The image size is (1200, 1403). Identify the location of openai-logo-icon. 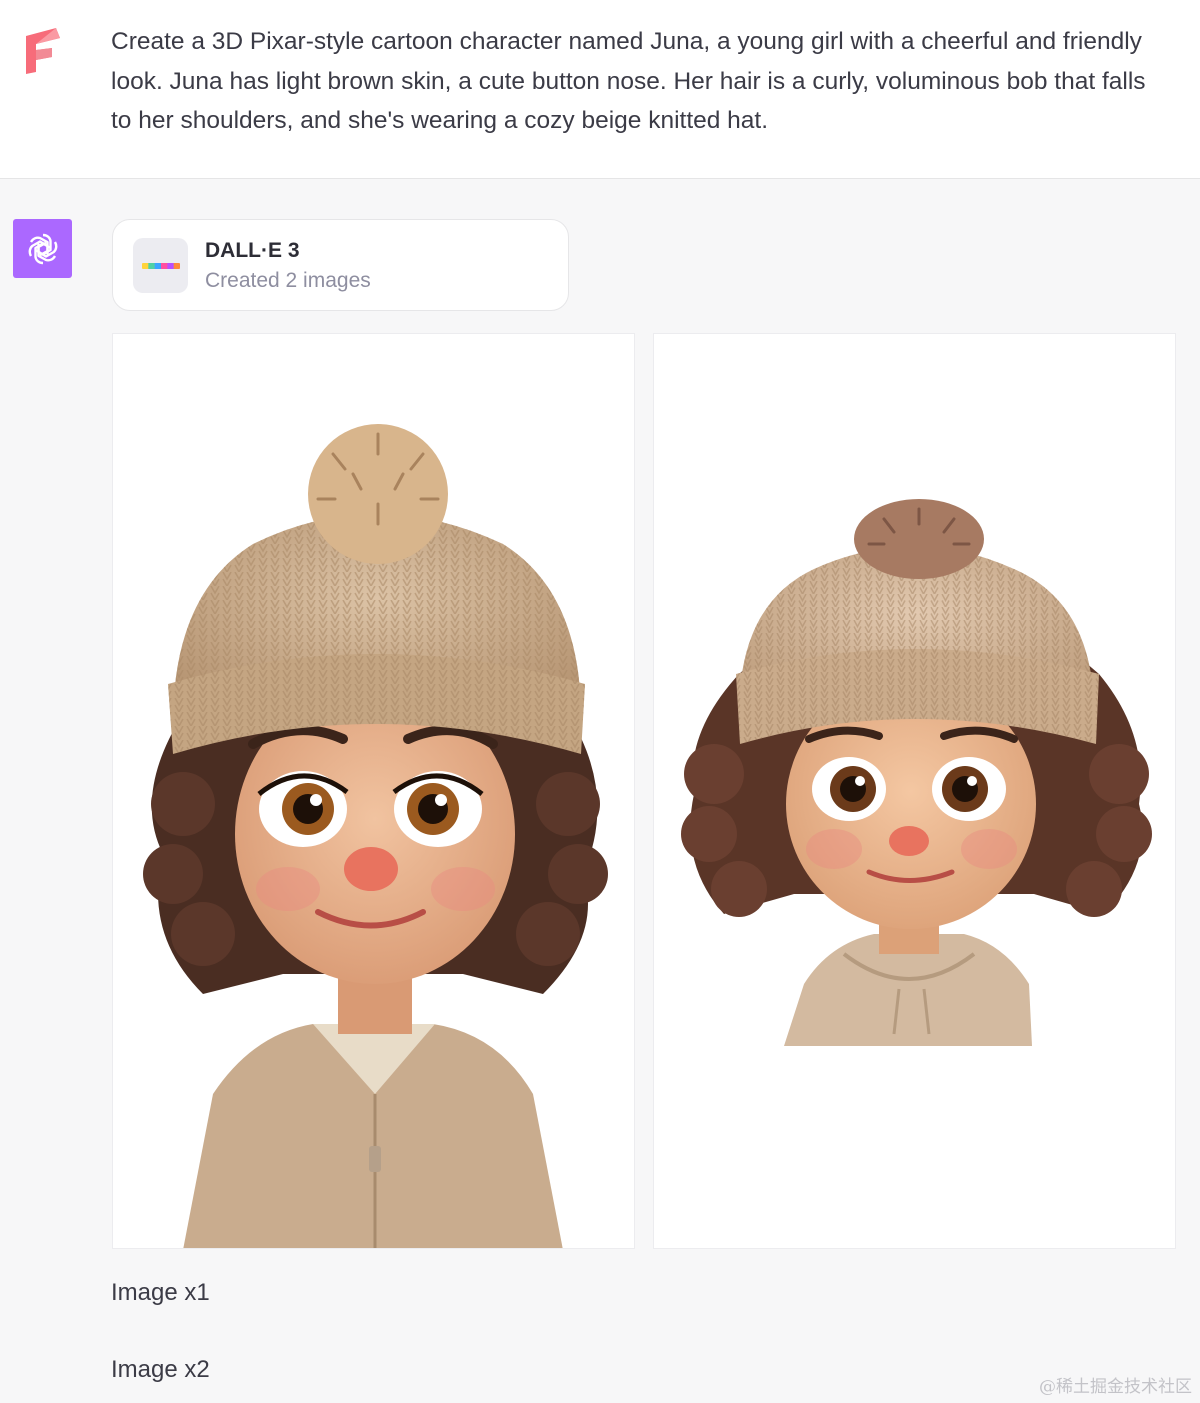
(42, 248).